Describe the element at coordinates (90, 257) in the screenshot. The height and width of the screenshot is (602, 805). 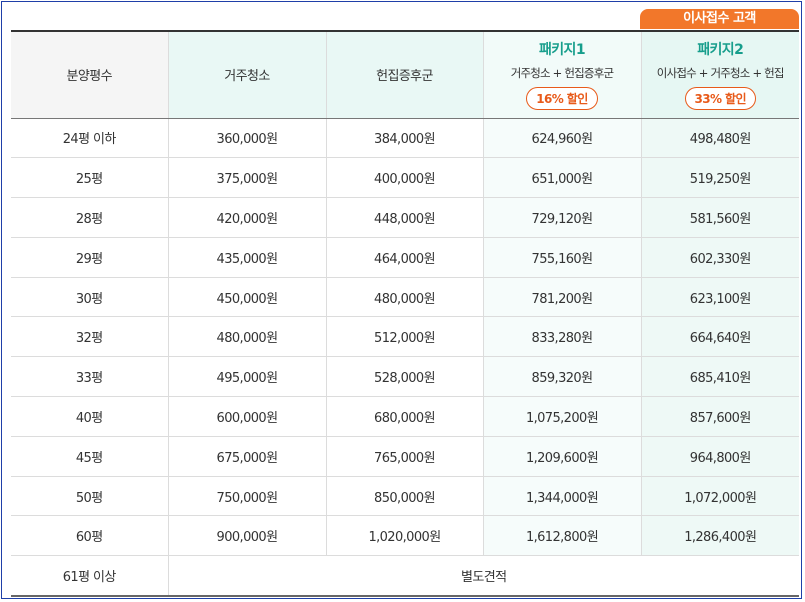
I see `cell-size: 29평` at that location.